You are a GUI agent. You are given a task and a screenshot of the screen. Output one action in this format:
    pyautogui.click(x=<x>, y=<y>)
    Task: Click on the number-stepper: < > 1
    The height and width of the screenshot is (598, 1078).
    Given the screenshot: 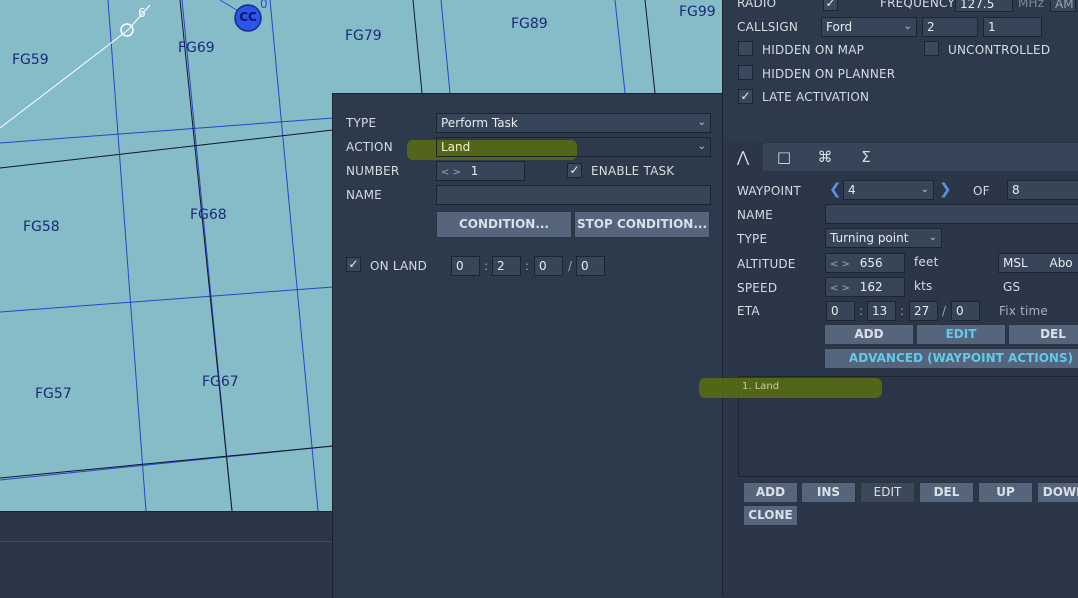 What is the action you would take?
    pyautogui.click(x=480, y=171)
    